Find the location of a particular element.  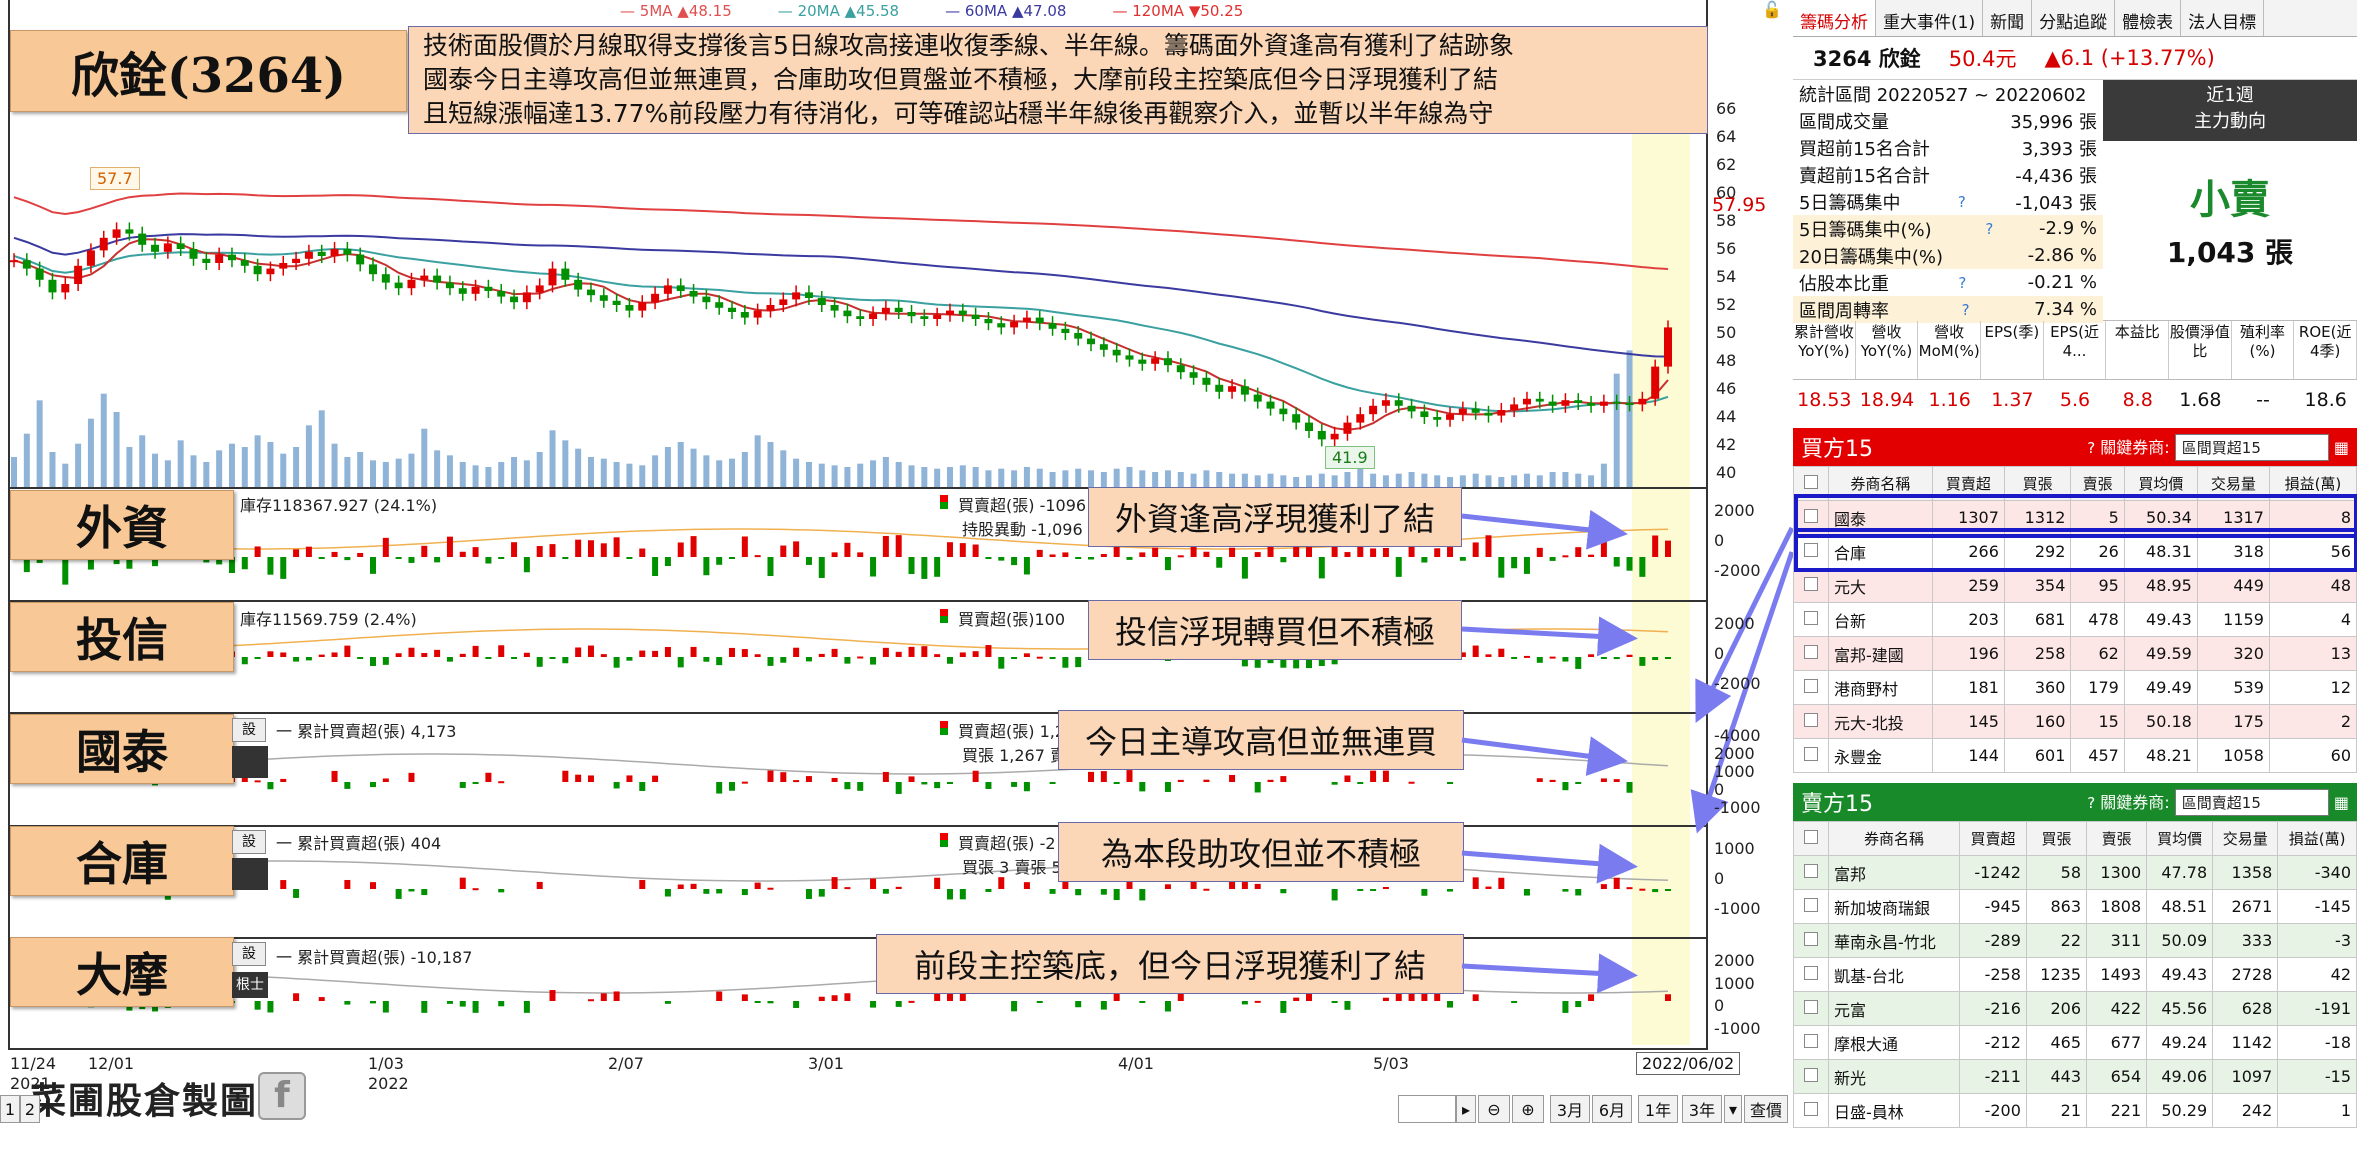

panel-axis-label: 2000 is located at coordinates (1734, 510).